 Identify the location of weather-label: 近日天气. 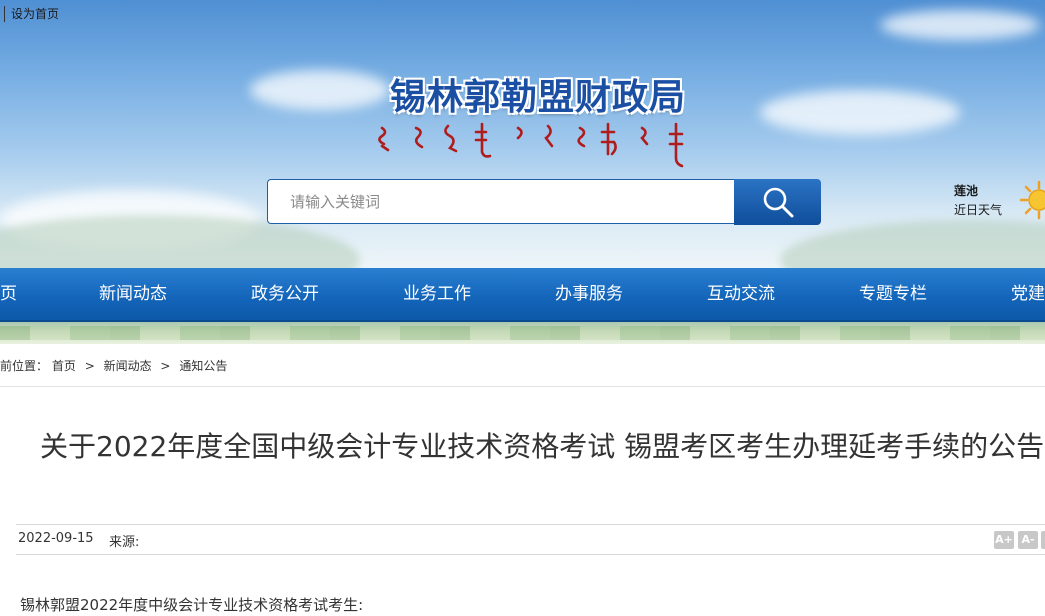
(978, 210).